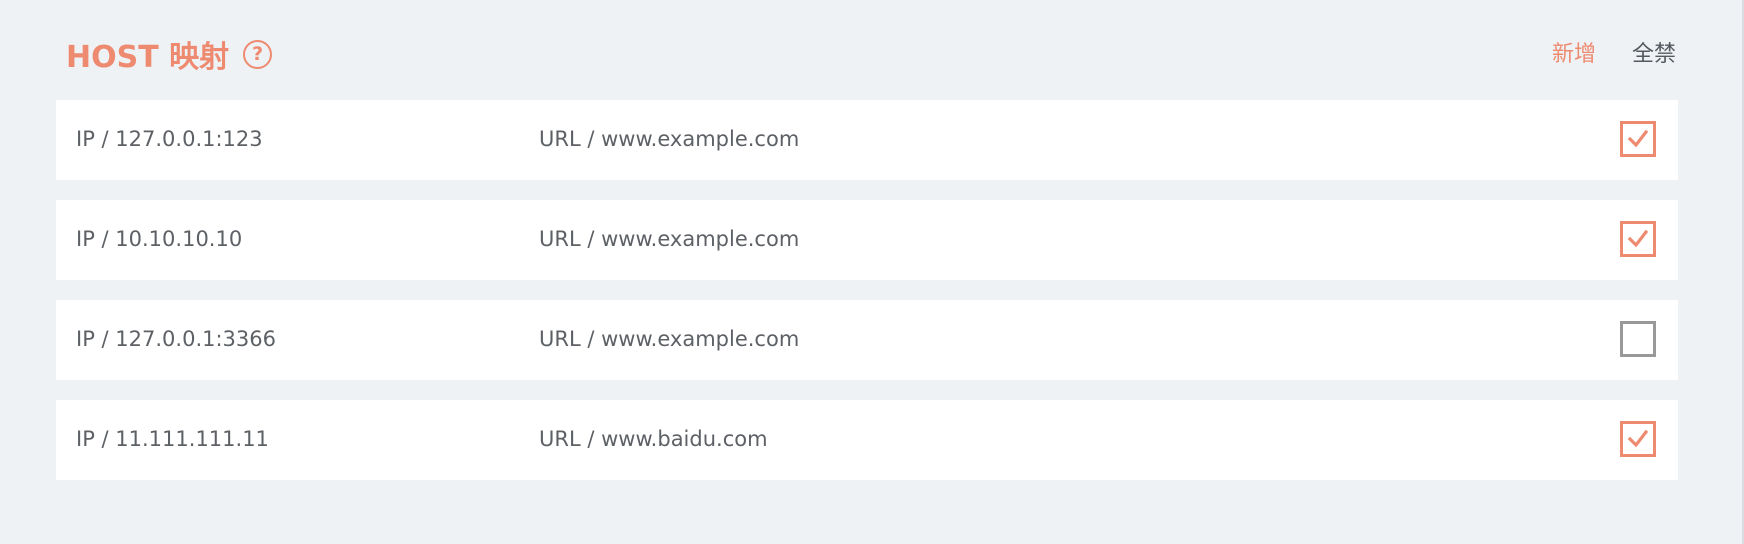 This screenshot has width=1744, height=544. Describe the element at coordinates (176, 339) in the screenshot. I see `ip-value: IP / 127.0.0.1:3366` at that location.